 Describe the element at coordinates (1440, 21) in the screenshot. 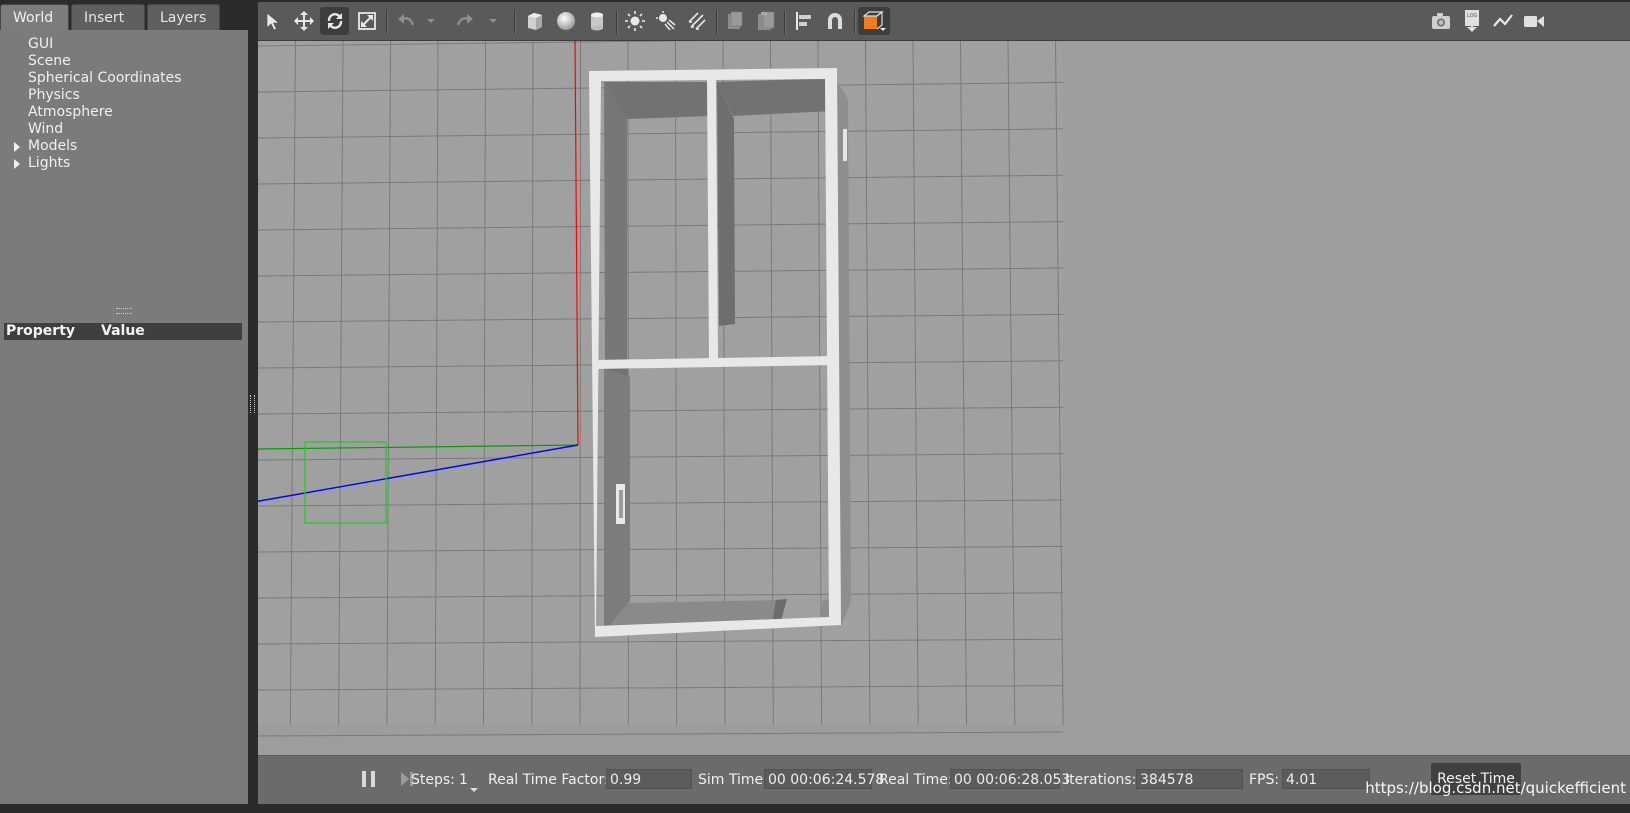

I see `camera-screenshot-icon` at that location.